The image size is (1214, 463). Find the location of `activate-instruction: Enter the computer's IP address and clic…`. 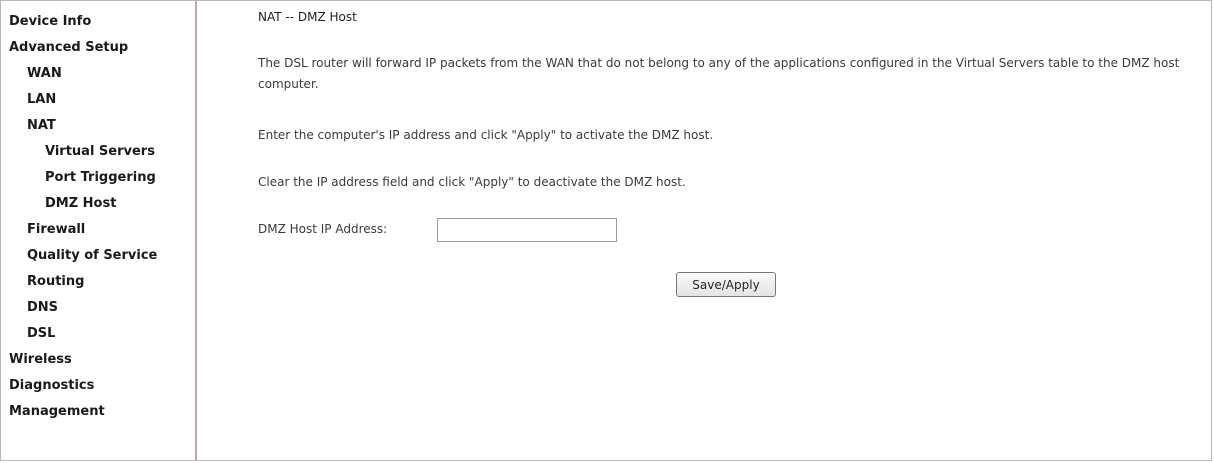

activate-instruction: Enter the computer's IP address and clic… is located at coordinates (486, 135).